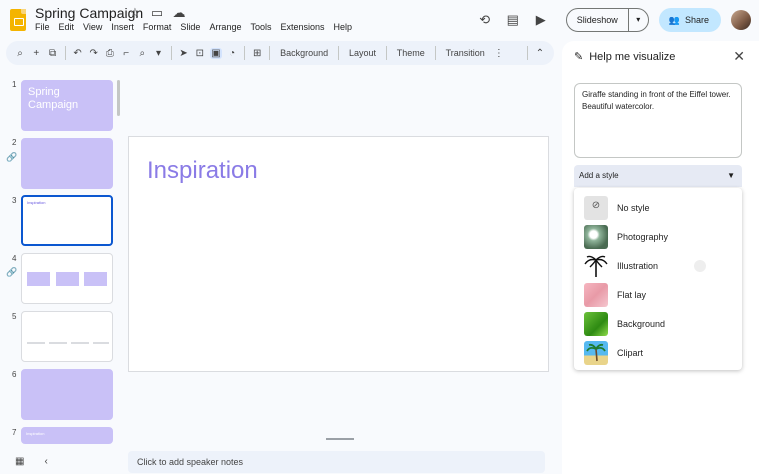  What do you see at coordinates (14, 258) in the screenshot?
I see `slide-number: 4` at bounding box center [14, 258].